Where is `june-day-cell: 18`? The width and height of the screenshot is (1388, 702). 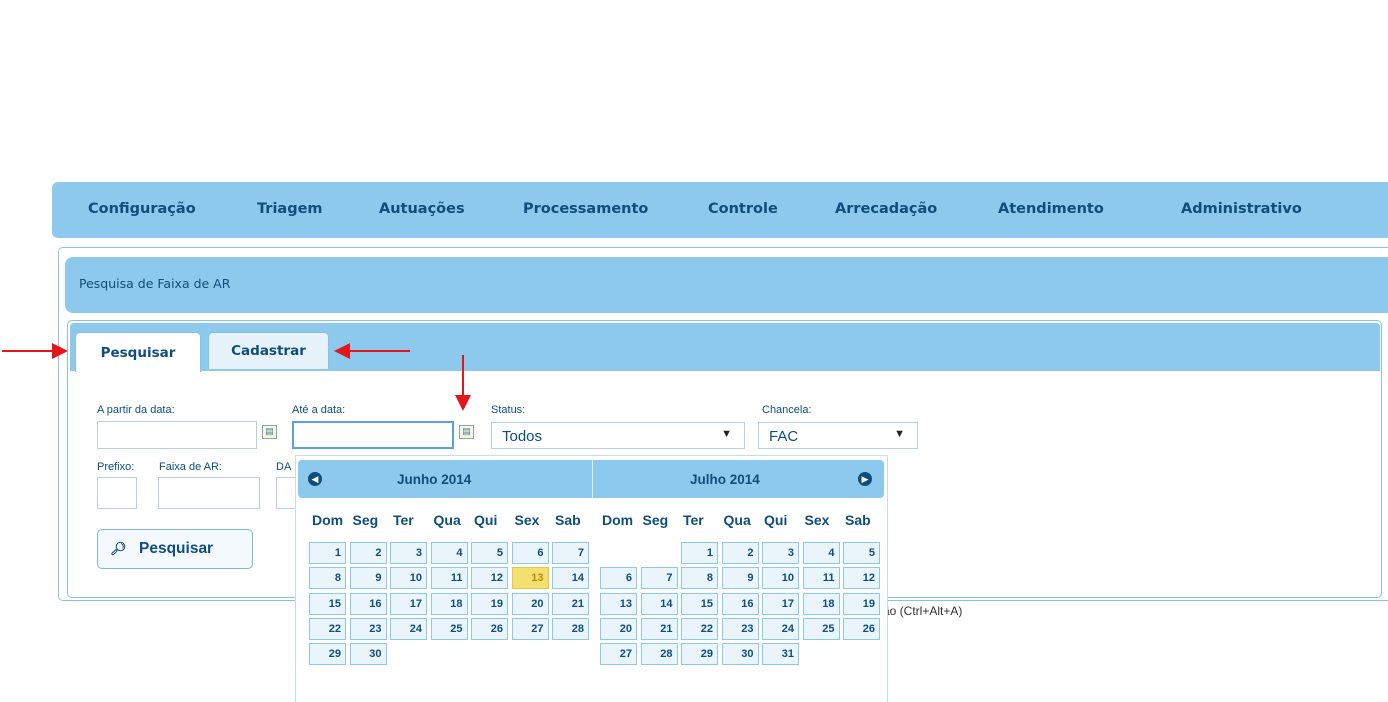 june-day-cell: 18 is located at coordinates (449, 603).